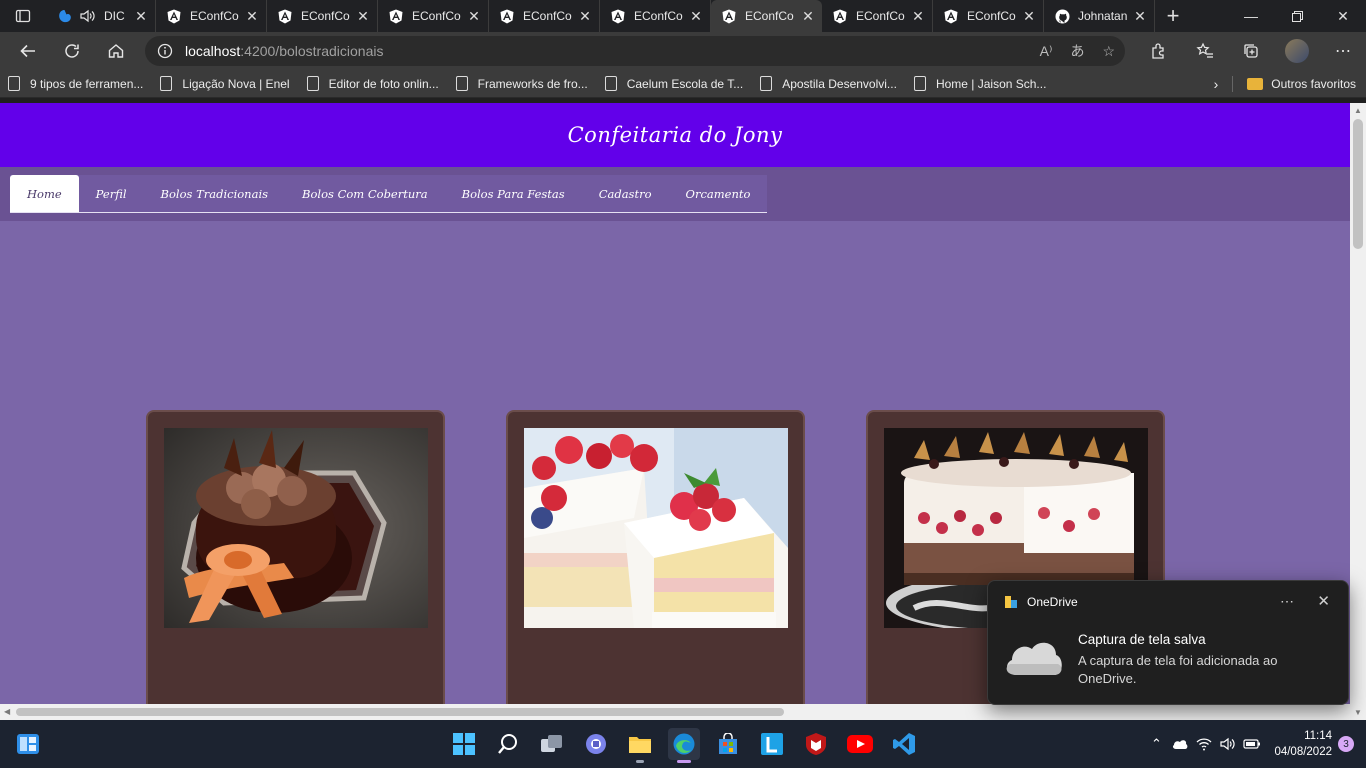 The image size is (1366, 768). What do you see at coordinates (1099, 16) in the screenshot?
I see `browser-tab: Johnatan ✕` at bounding box center [1099, 16].